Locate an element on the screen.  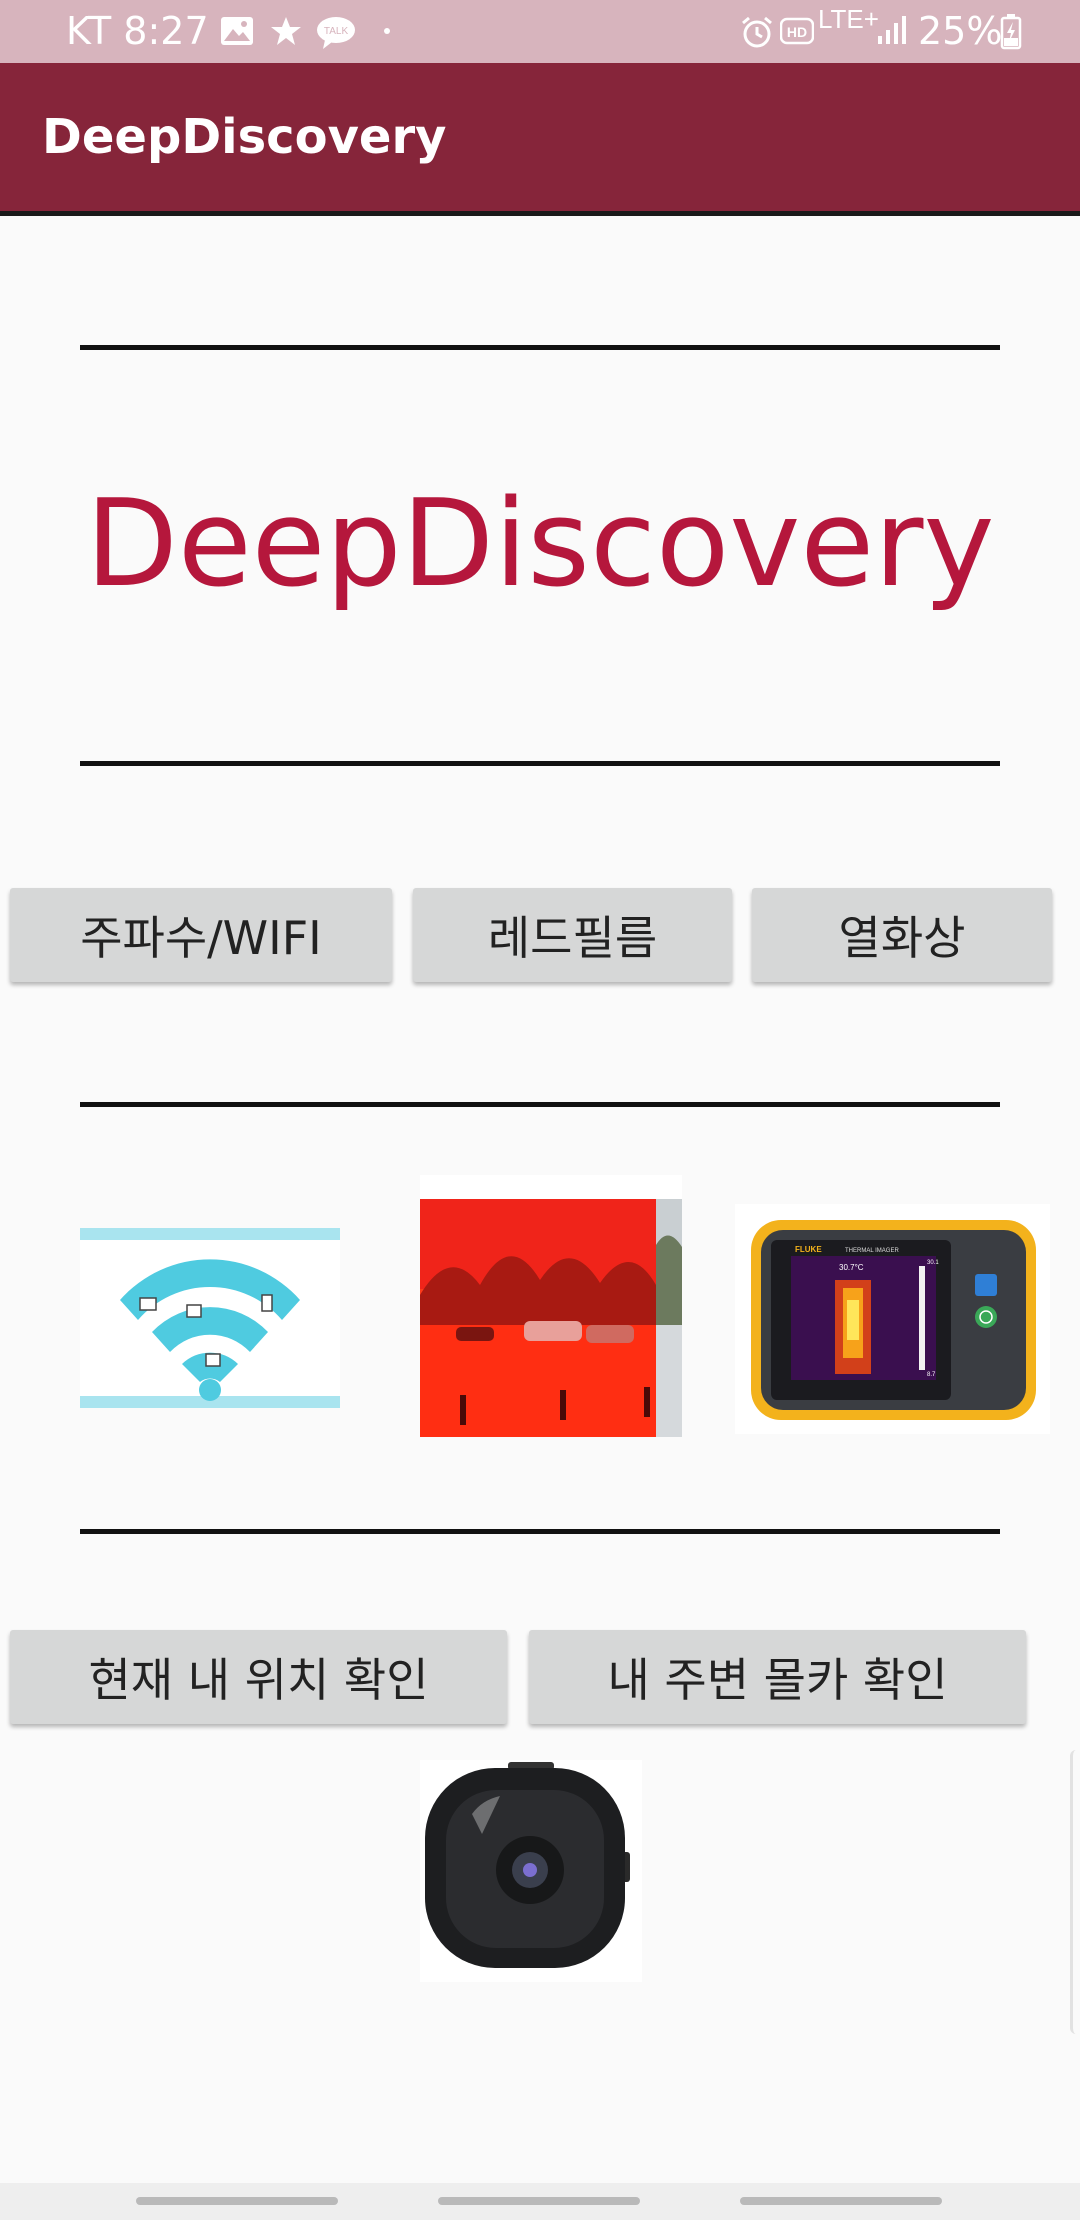
red-film-scene is located at coordinates (551, 1306).